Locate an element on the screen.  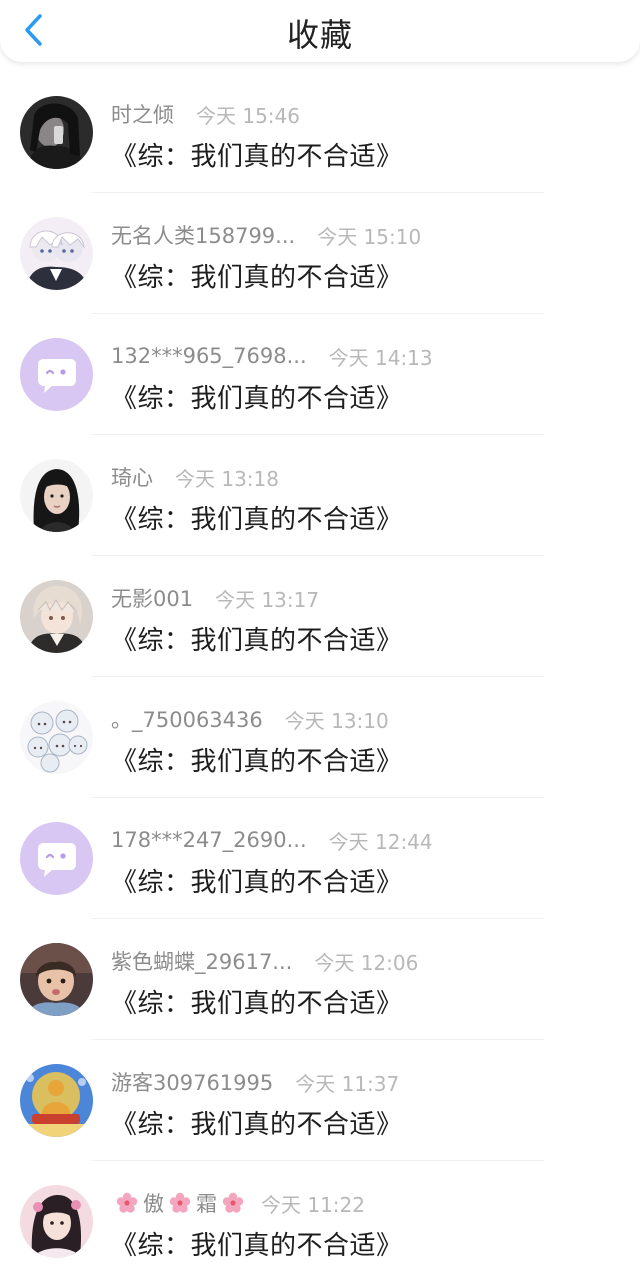
list-item: 紫色蝴蝶_29617... 今天 12:06 《综：我们真的不合适》 is located at coordinates (320, 979).